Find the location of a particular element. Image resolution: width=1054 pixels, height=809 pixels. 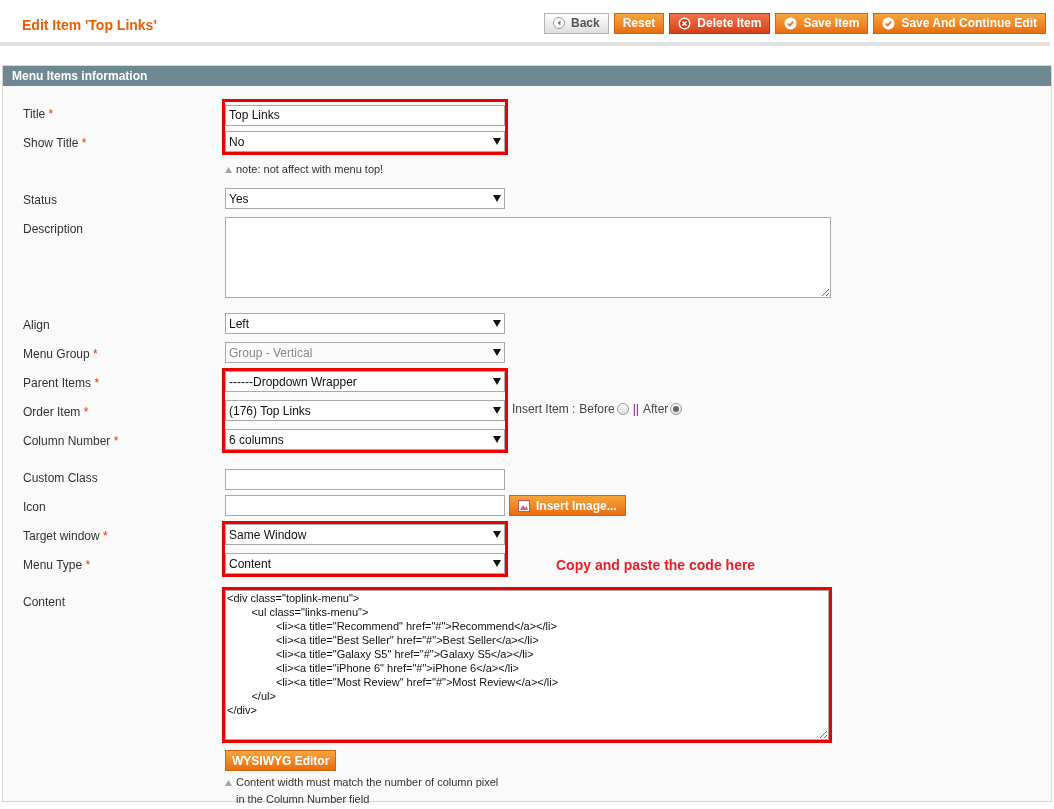

text-field: Top Links is located at coordinates (365, 115).